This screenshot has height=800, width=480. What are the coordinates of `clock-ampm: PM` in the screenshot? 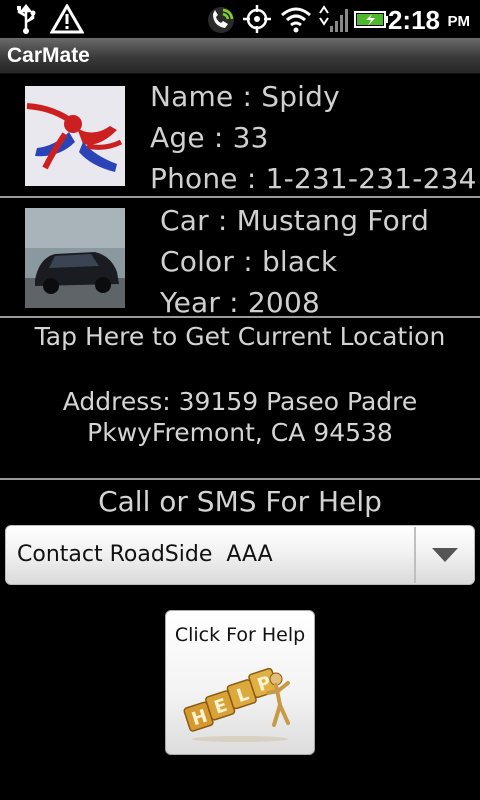 It's located at (459, 21).